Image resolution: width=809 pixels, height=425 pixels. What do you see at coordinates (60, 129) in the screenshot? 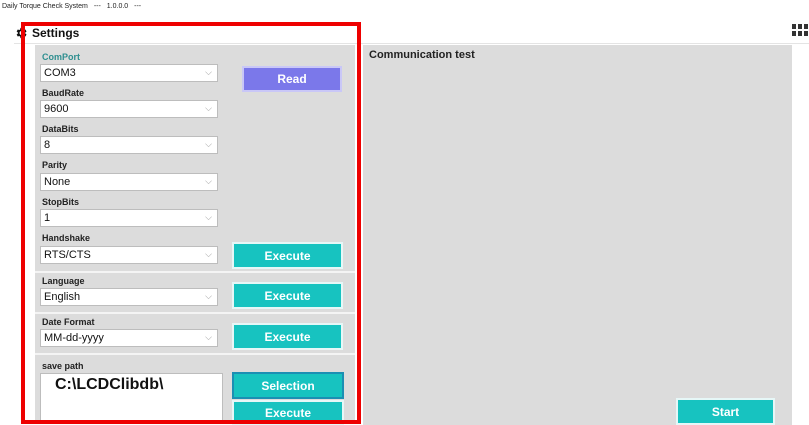
I see `databits-label: DataBits` at bounding box center [60, 129].